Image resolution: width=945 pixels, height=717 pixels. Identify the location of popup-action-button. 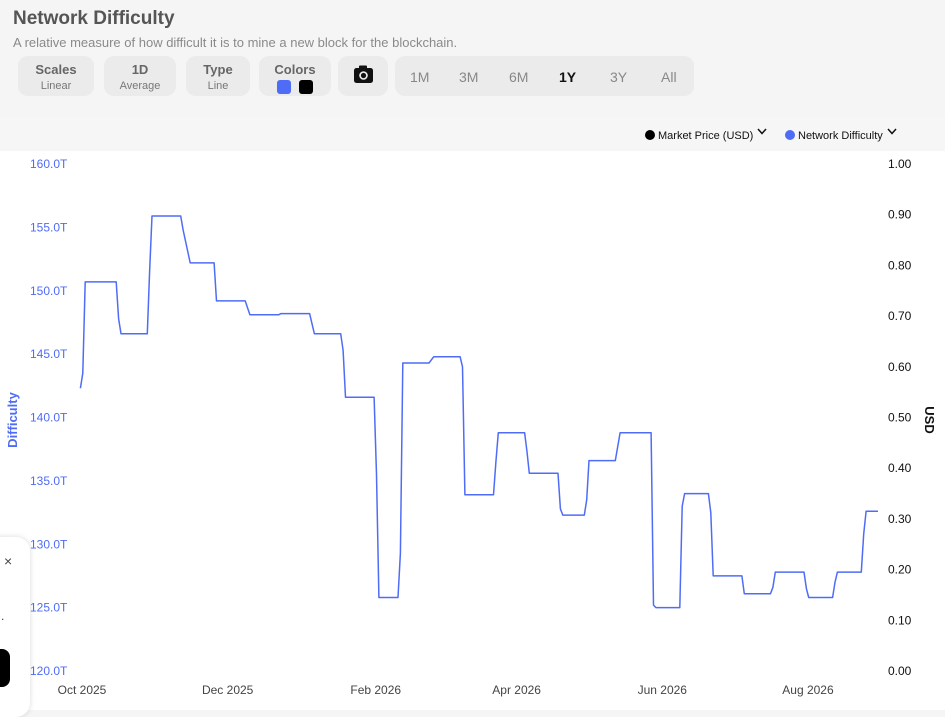
(5, 668).